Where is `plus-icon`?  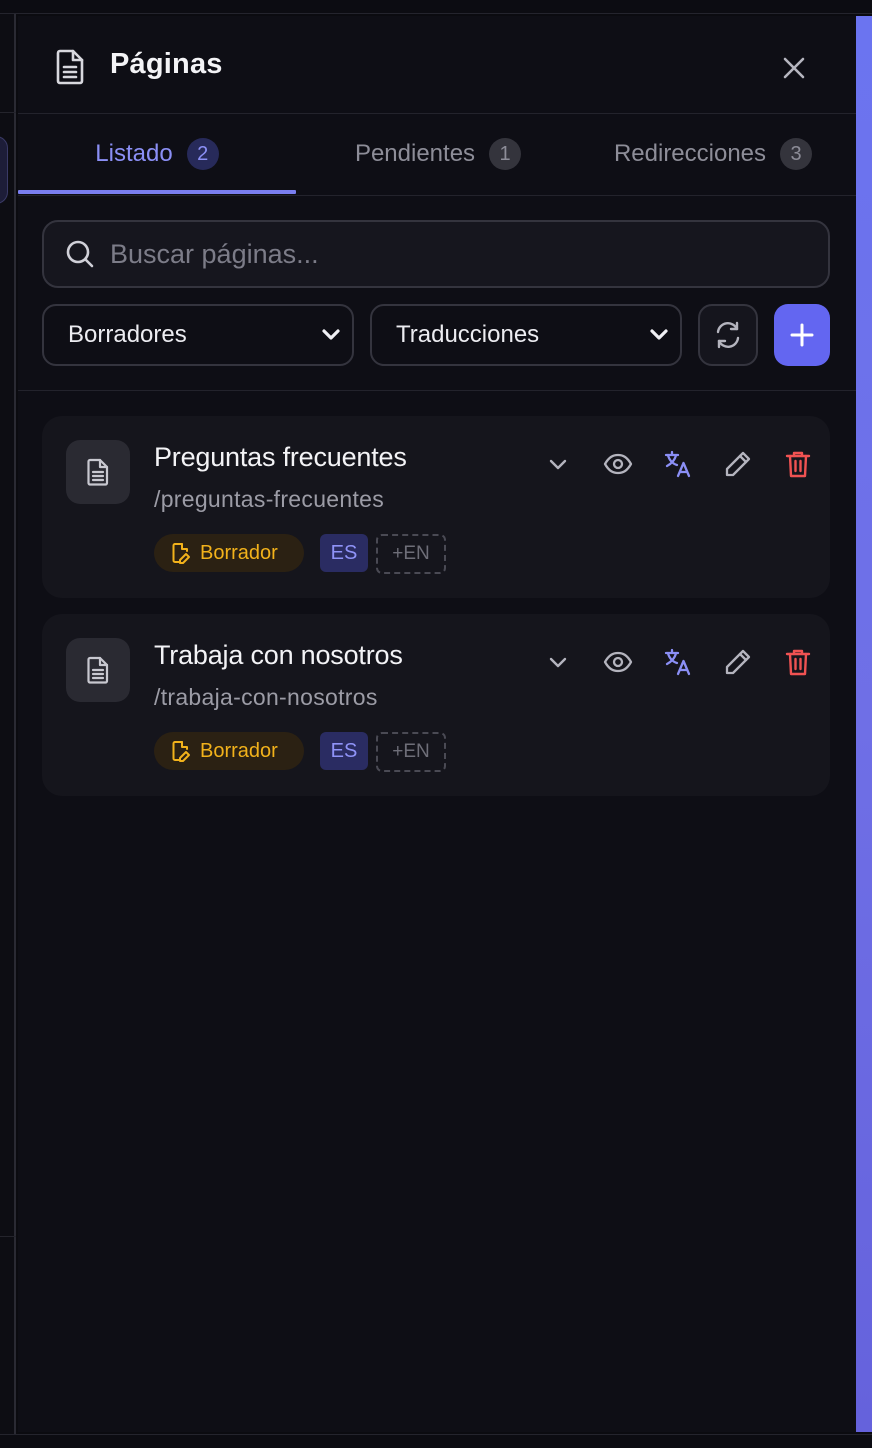 plus-icon is located at coordinates (802, 335).